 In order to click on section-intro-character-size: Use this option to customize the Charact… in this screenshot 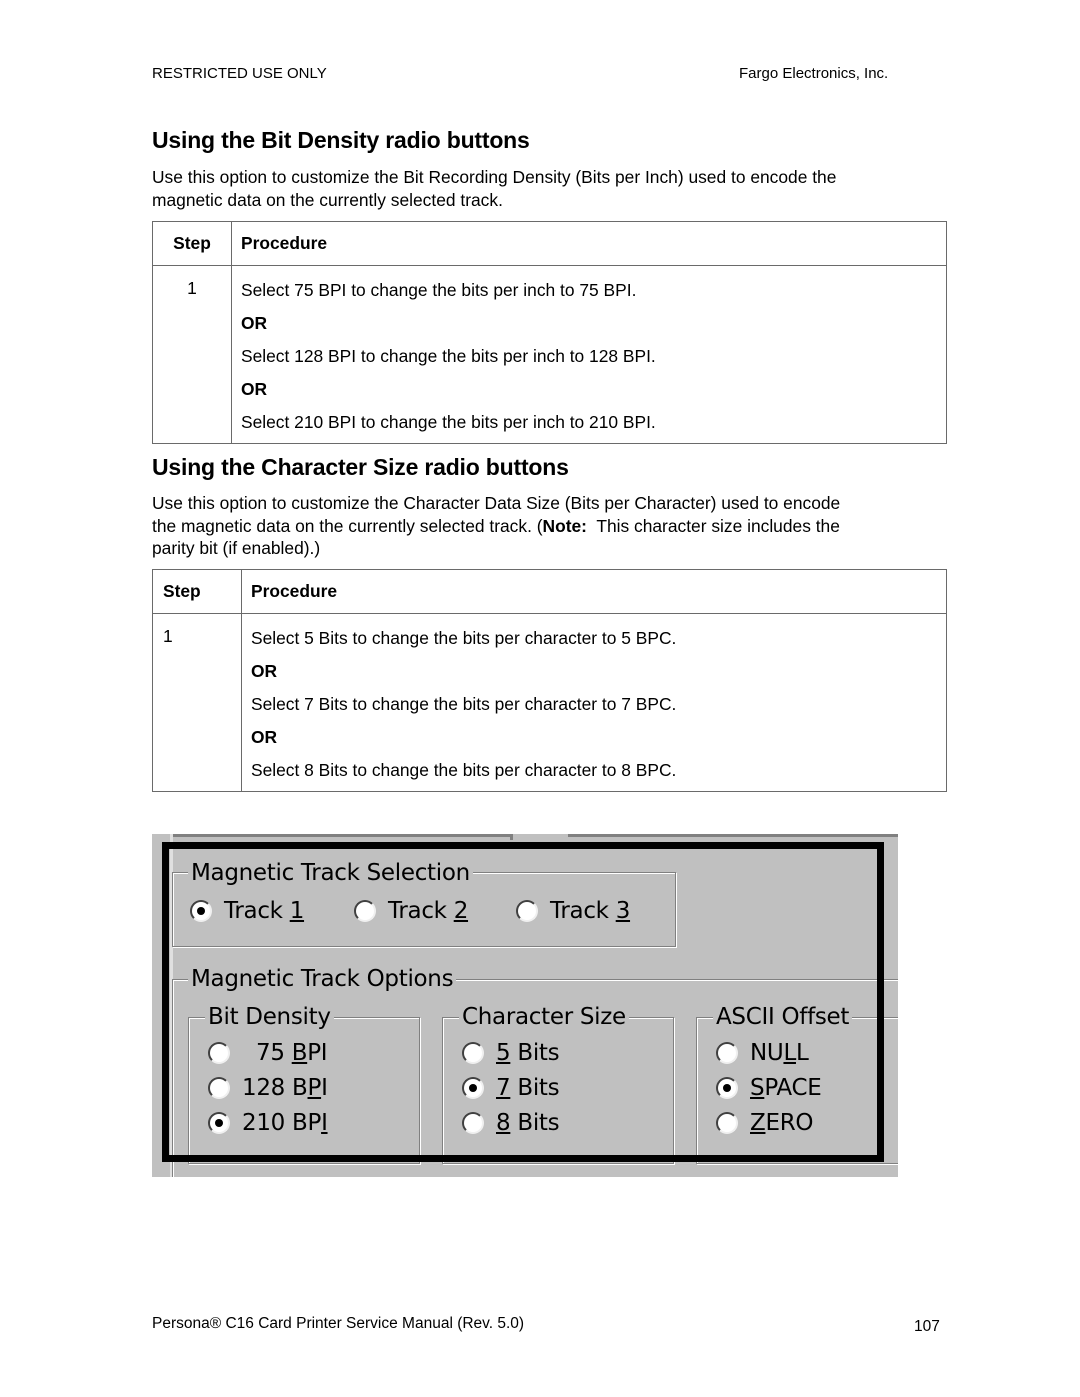, I will do `click(552, 526)`.